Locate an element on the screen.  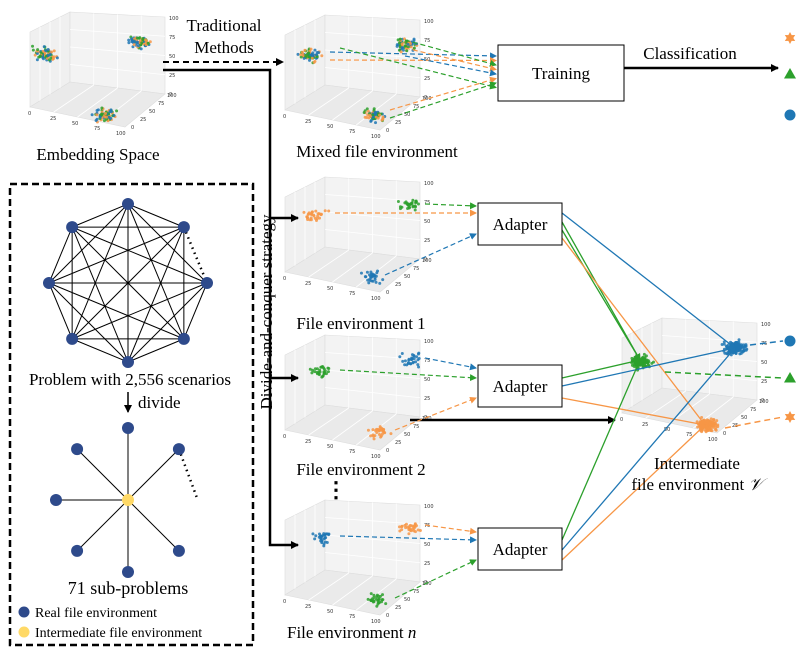
mixed-env-label: Mixed file environment is located at coordinates (377, 151).